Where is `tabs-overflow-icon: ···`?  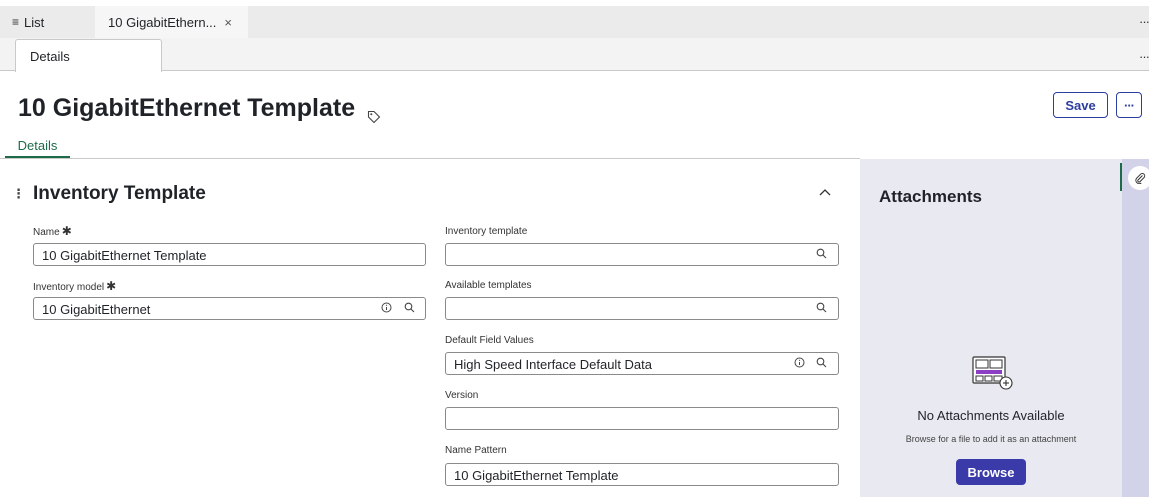
tabs-overflow-icon: ··· is located at coordinates (1144, 21).